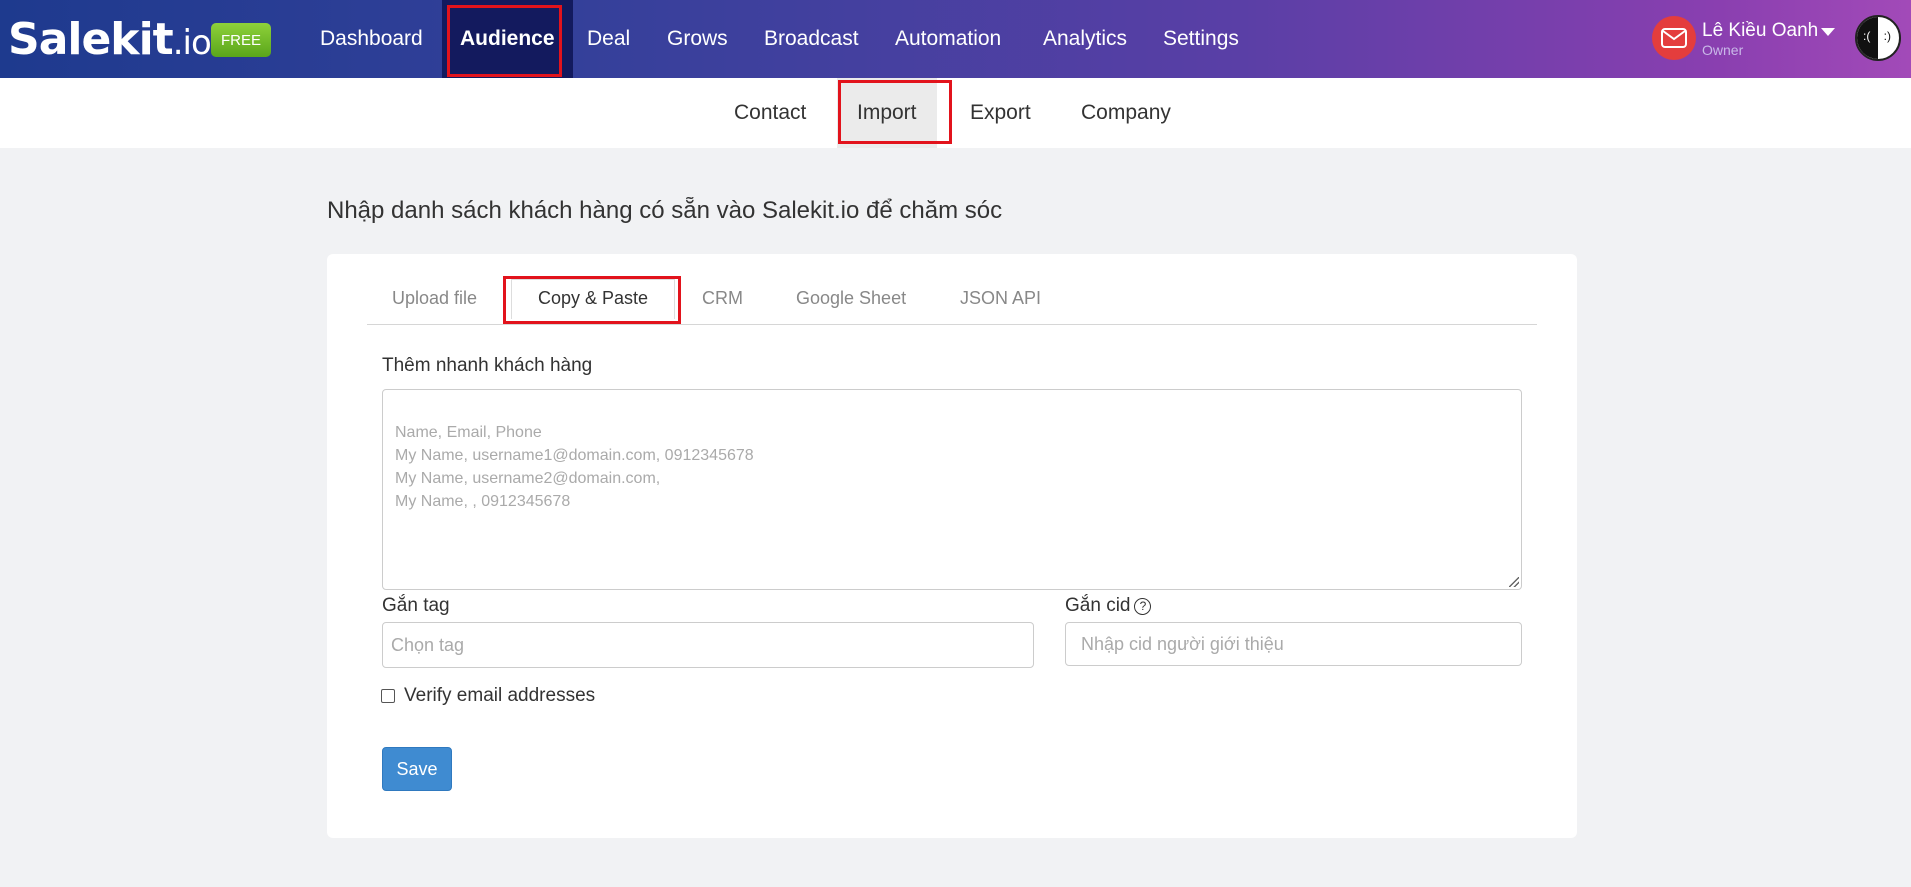 The image size is (1911, 887). Describe the element at coordinates (110, 39) in the screenshot. I see `salekit-logo: Salekit.io` at that location.